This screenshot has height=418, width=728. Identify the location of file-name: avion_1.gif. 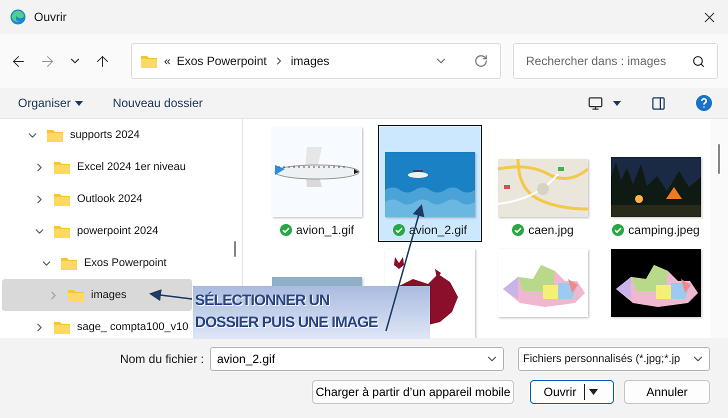
(325, 230).